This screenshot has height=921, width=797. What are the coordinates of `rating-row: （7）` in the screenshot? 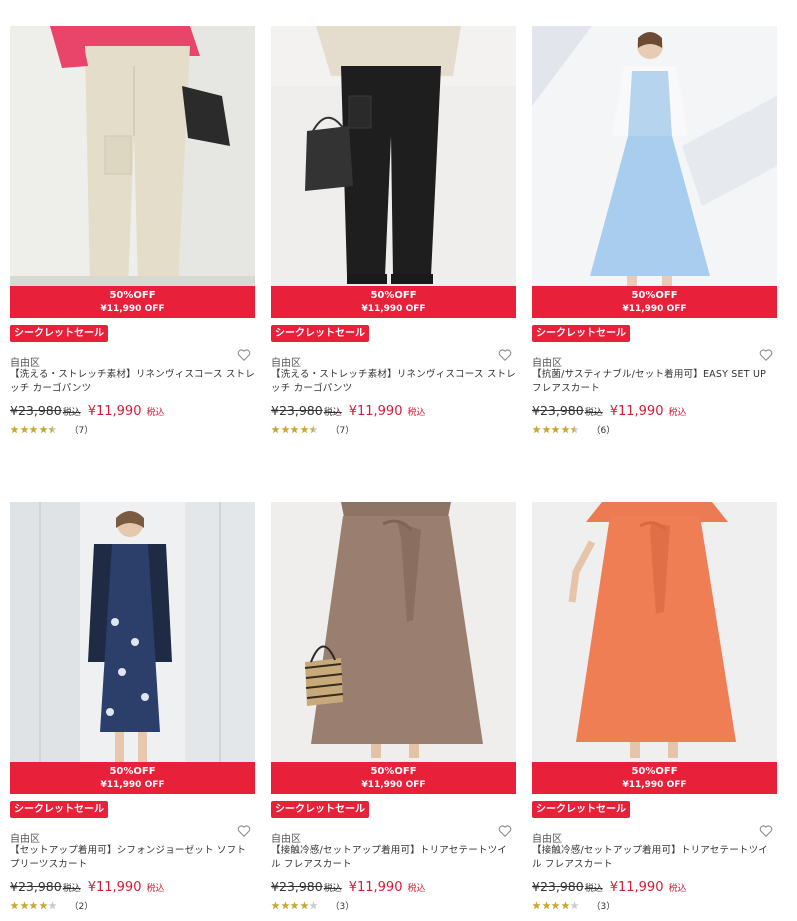 It's located at (393, 429).